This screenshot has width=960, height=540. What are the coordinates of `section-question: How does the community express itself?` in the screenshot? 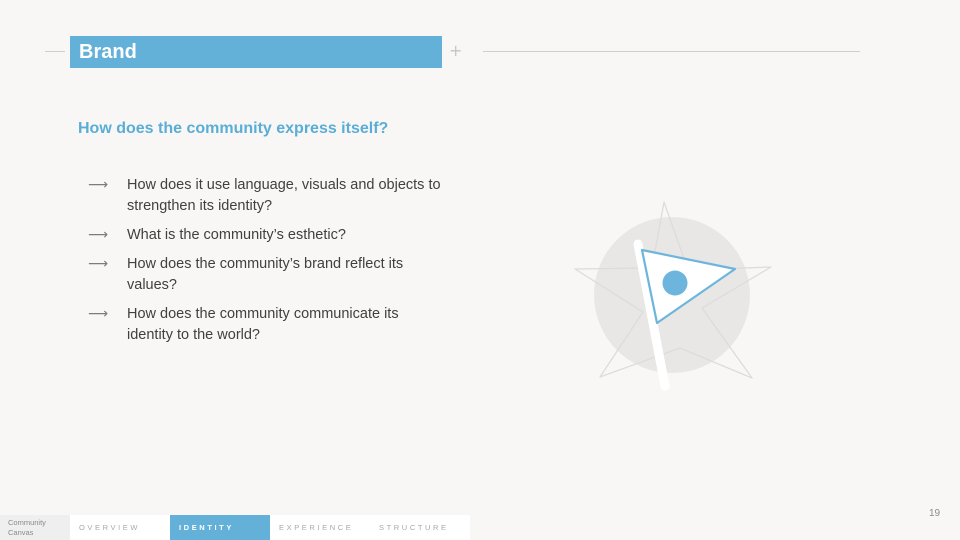 It's located at (233, 128).